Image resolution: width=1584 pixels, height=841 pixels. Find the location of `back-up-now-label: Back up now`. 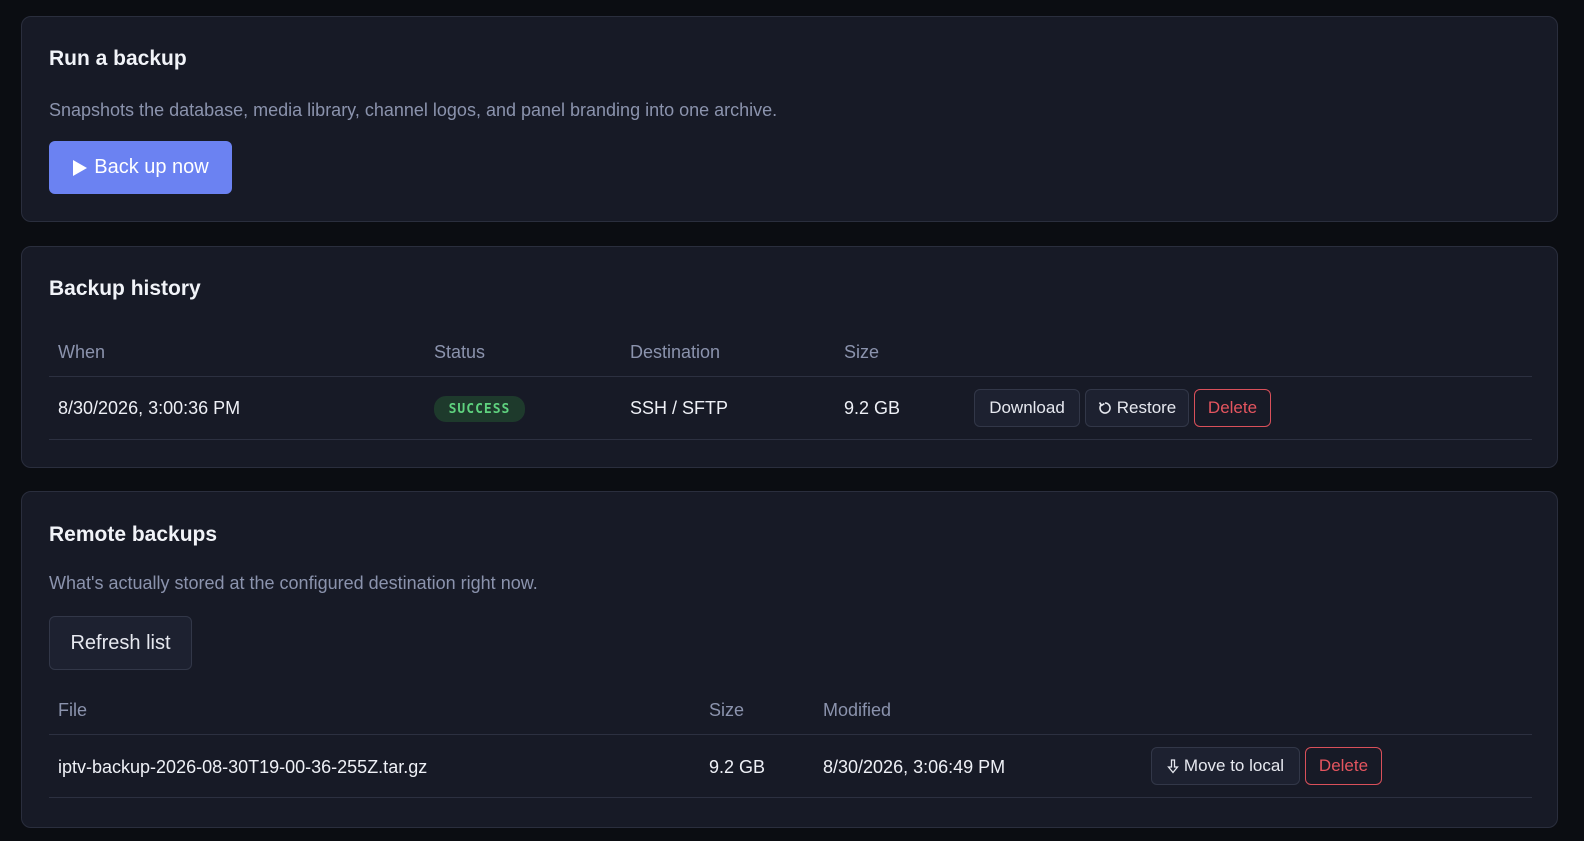

back-up-now-label: Back up now is located at coordinates (151, 167).